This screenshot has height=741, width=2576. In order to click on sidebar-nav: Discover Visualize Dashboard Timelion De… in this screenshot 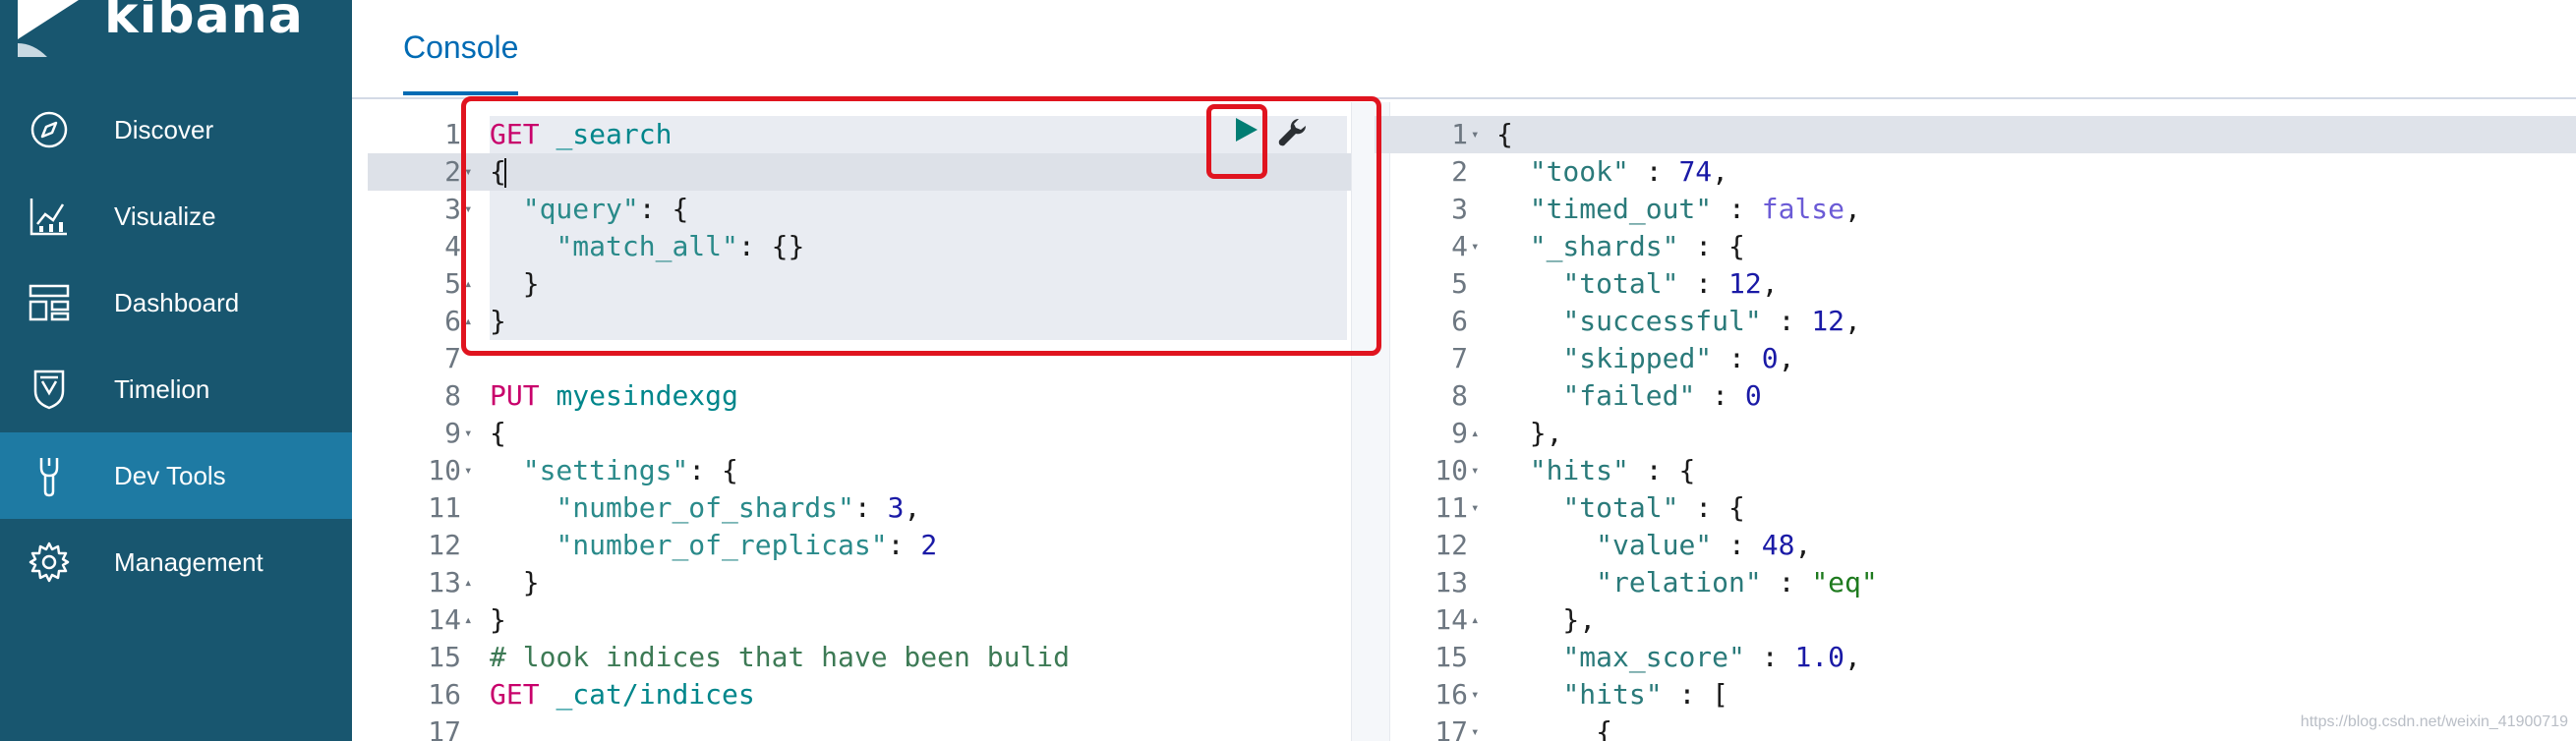, I will do `click(176, 345)`.